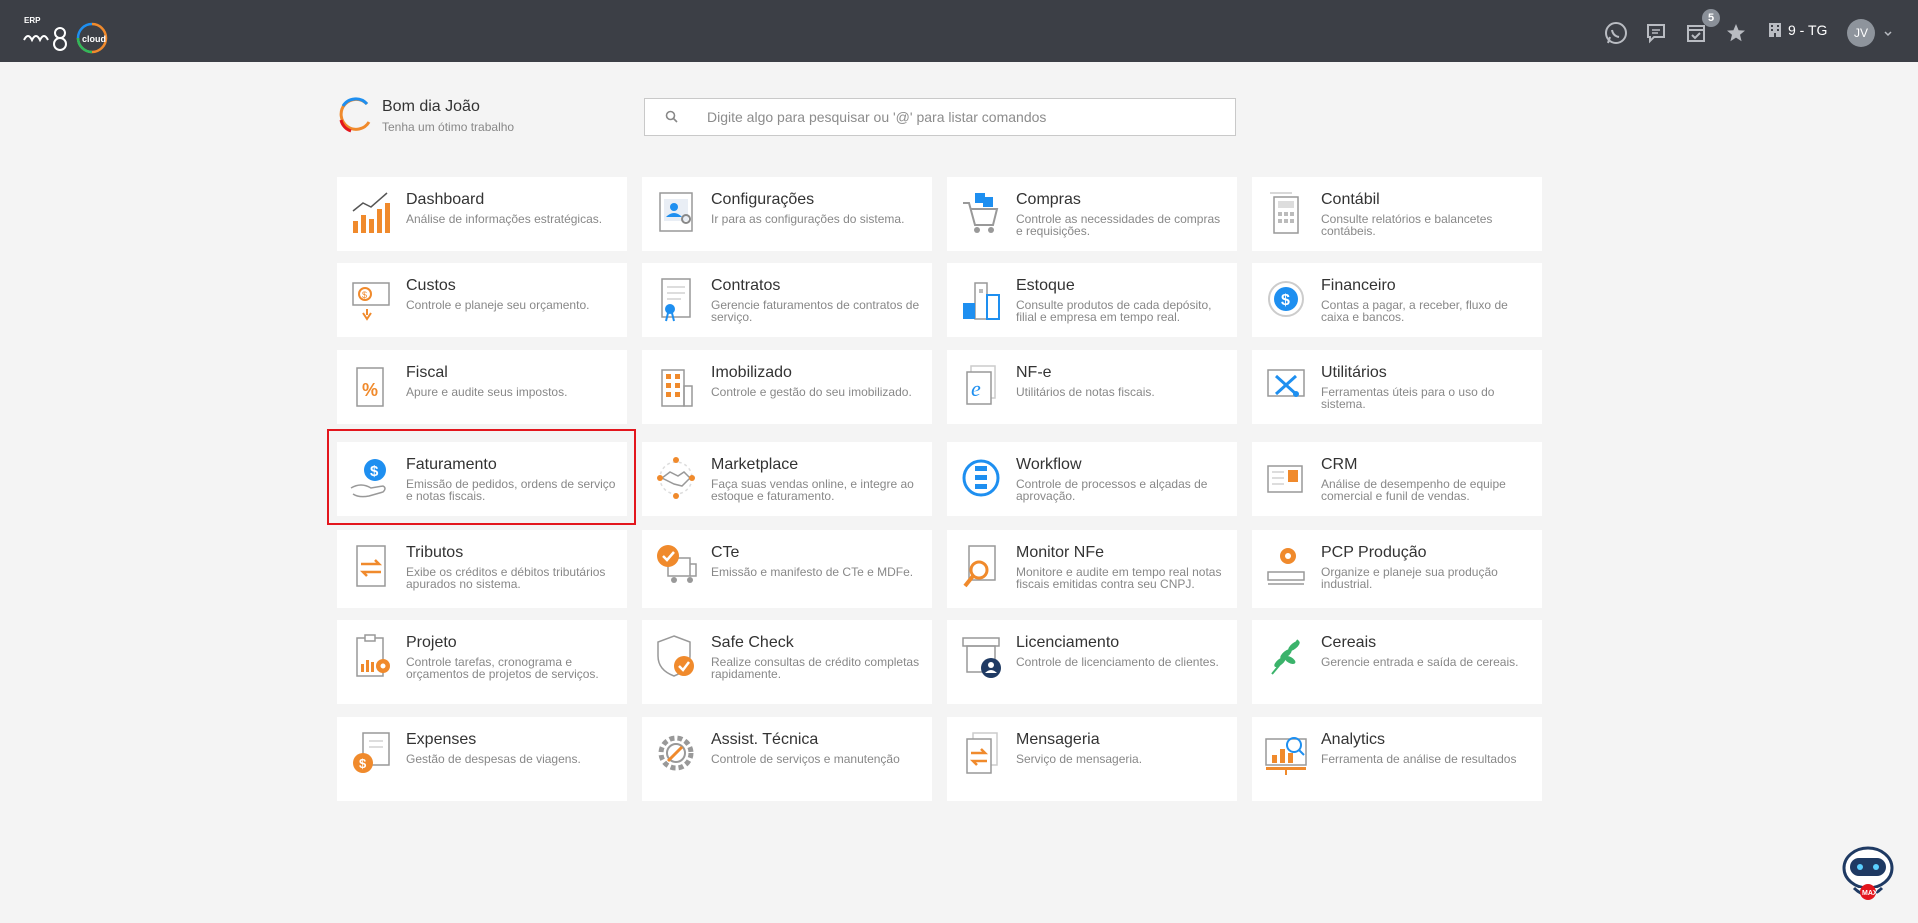 This screenshot has width=1918, height=923. I want to click on module-title: Cereais, so click(1349, 642).